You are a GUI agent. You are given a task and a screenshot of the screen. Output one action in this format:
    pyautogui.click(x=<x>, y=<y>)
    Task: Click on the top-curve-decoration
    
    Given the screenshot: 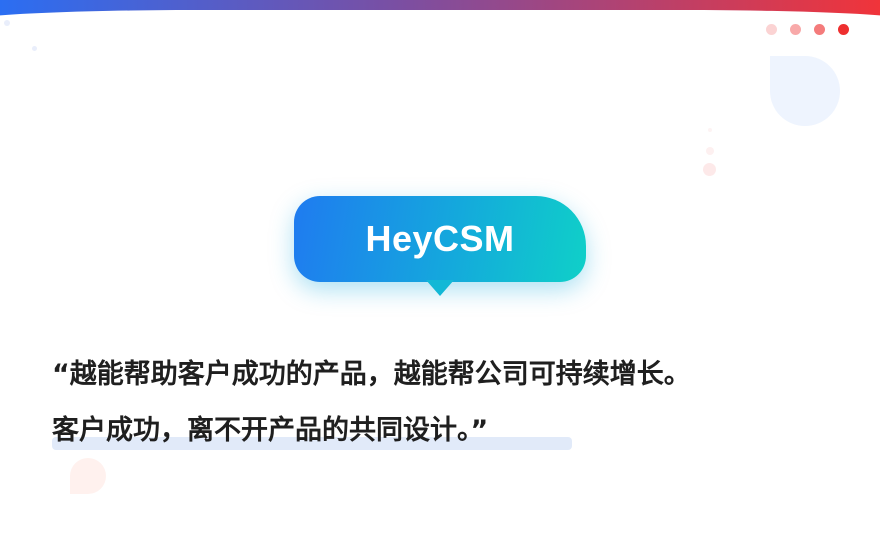 What is the action you would take?
    pyautogui.click(x=440, y=22)
    